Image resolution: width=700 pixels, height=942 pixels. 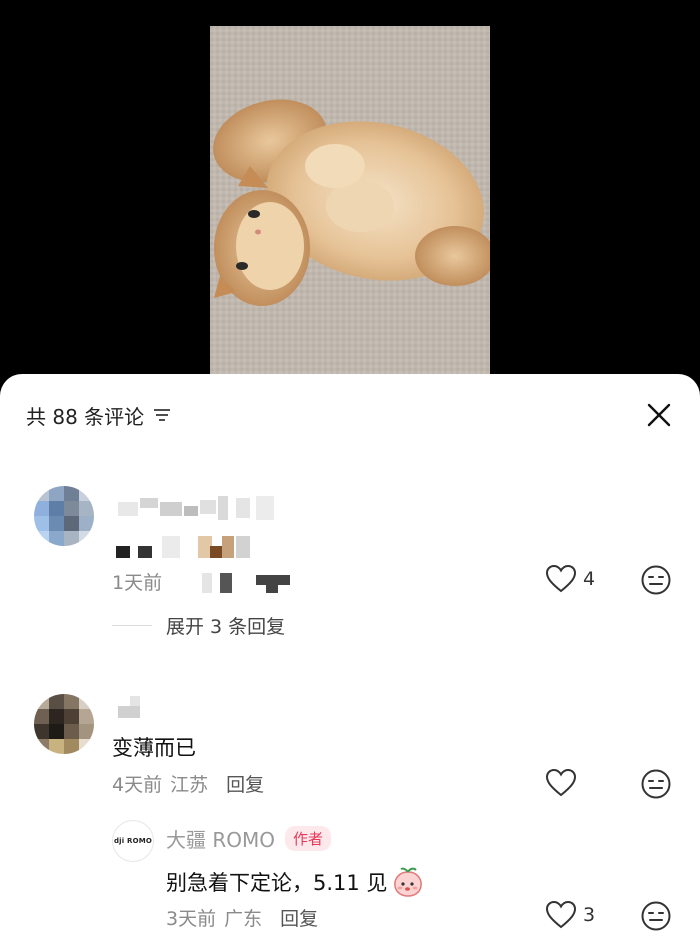 I want to click on author-avatar: dji ROMO, so click(x=133, y=841).